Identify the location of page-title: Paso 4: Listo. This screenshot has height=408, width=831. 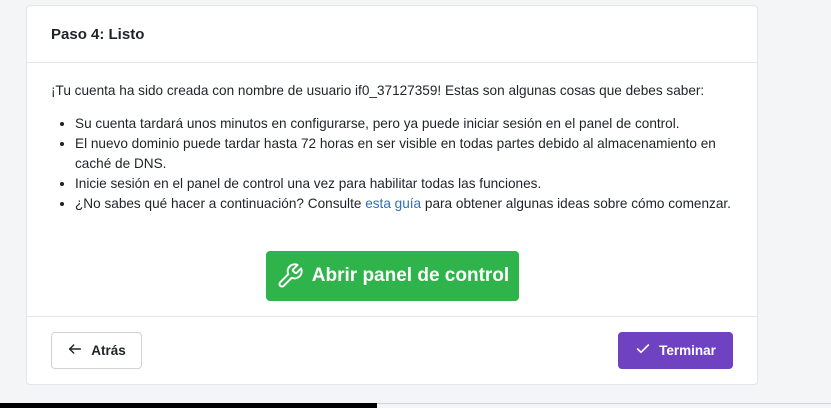
(98, 34).